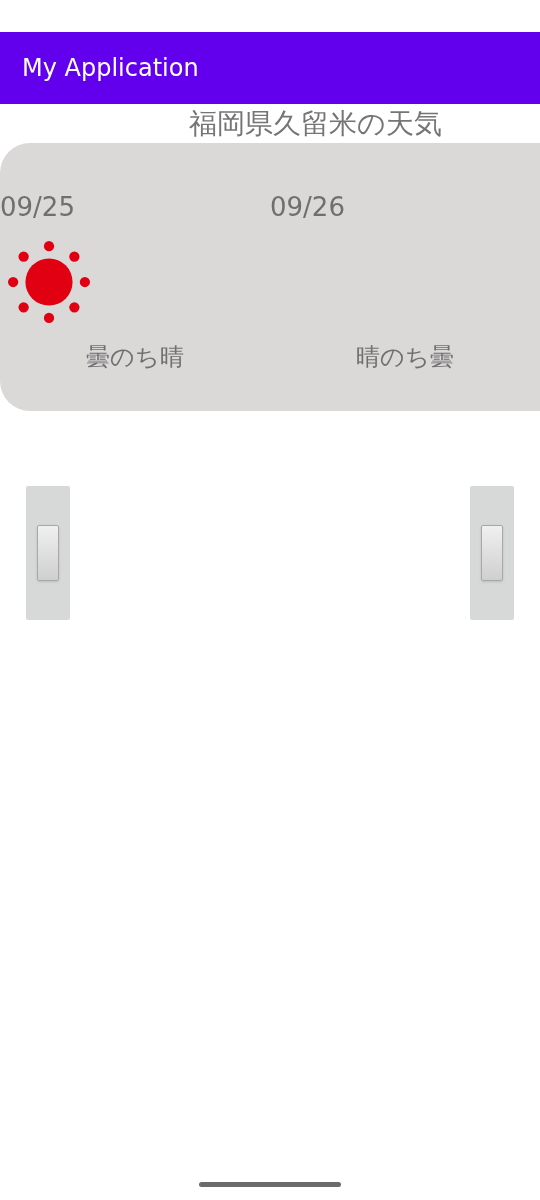 This screenshot has height=1200, width=540. I want to click on forecast-date: 09/26, so click(307, 207).